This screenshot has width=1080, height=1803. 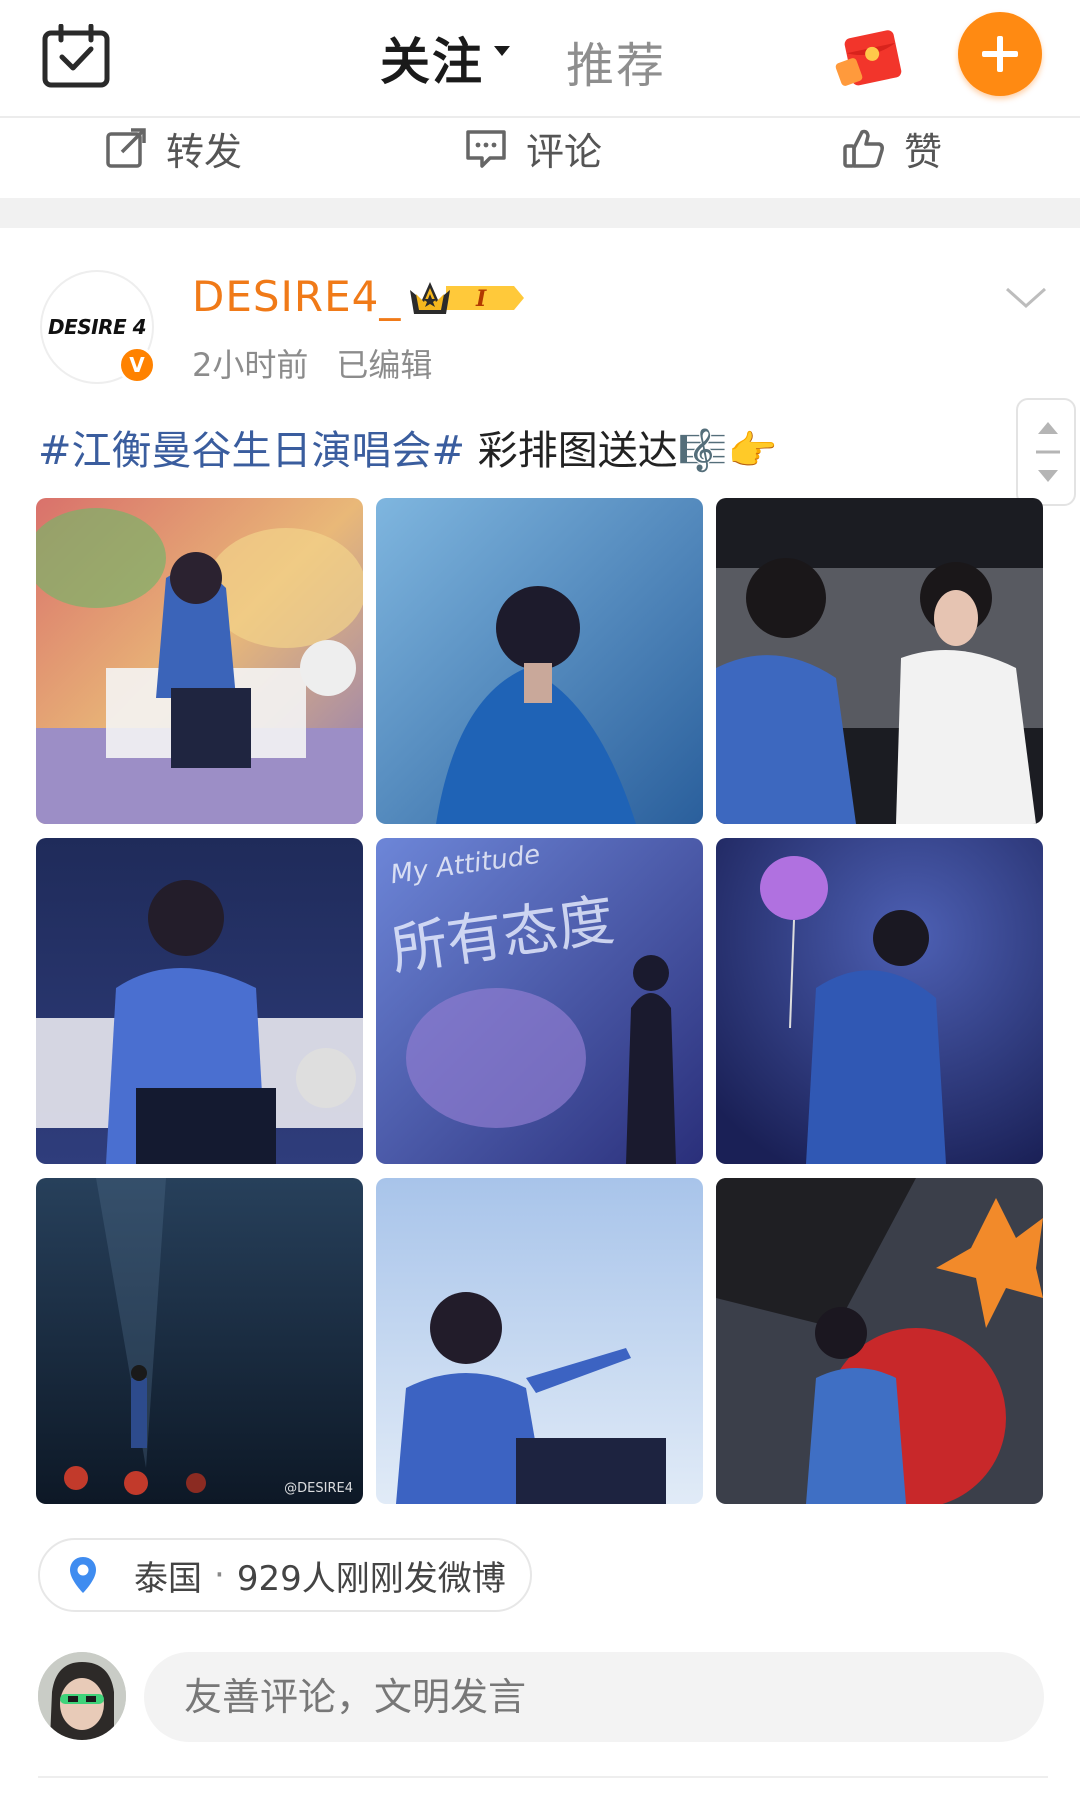 I want to click on calendar-check-icon, so click(x=76, y=56).